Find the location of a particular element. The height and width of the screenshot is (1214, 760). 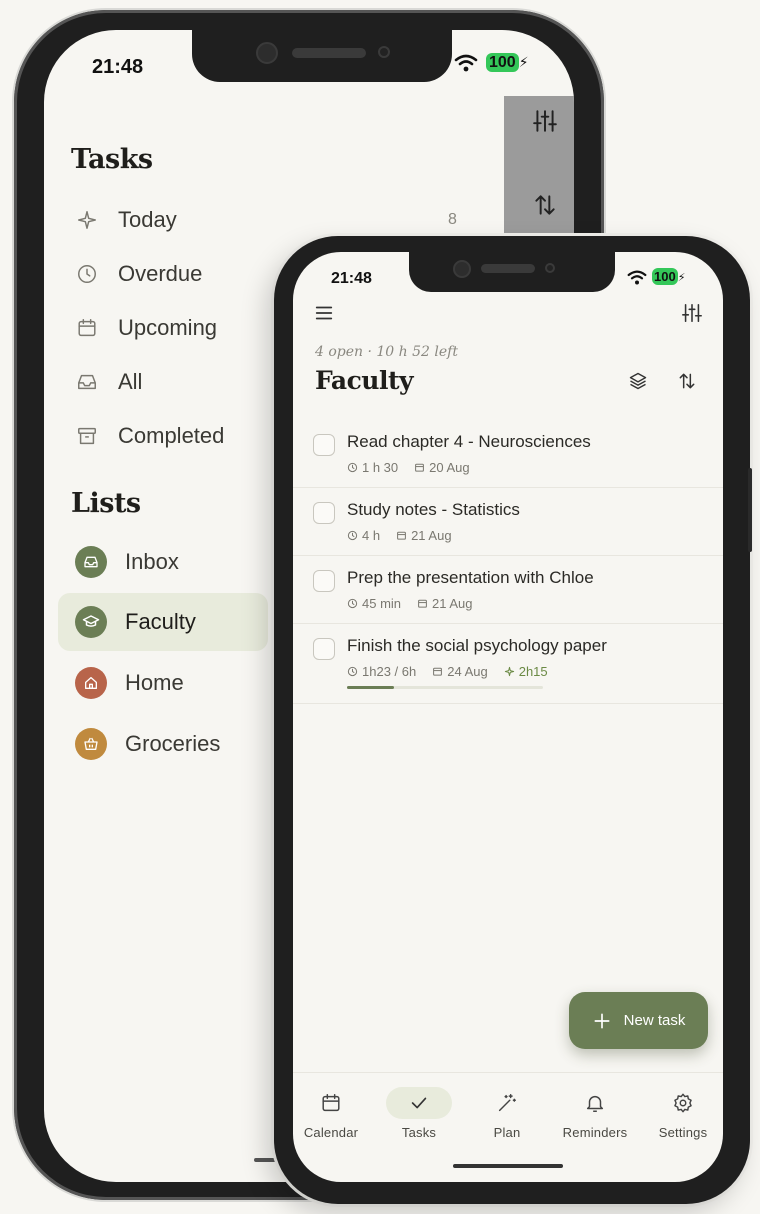

list-summary: 4 open · 10 h 52 left is located at coordinates (386, 352).